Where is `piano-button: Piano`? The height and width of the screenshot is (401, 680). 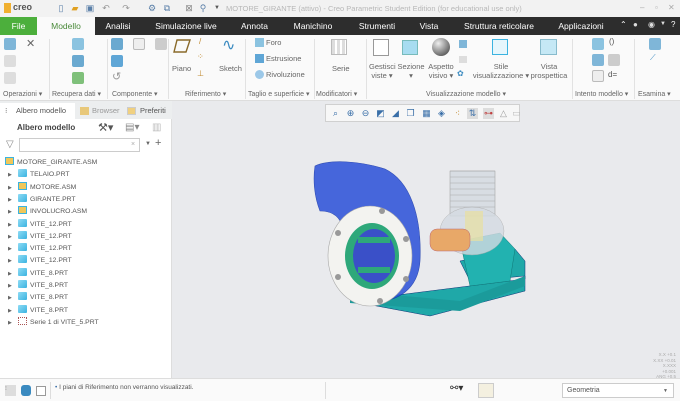 piano-button: Piano is located at coordinates (181, 68).